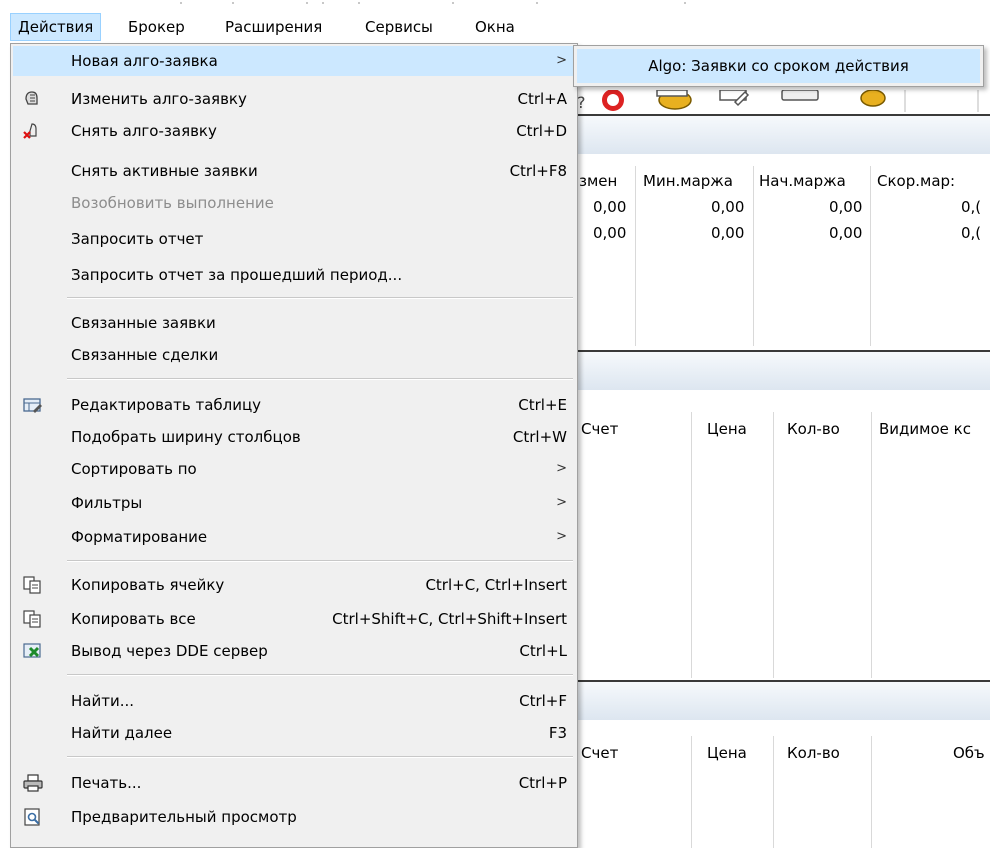 The width and height of the screenshot is (990, 848). Describe the element at coordinates (294, 203) in the screenshot. I see `menu-item-resume-execution: Возобновить выполнение` at that location.